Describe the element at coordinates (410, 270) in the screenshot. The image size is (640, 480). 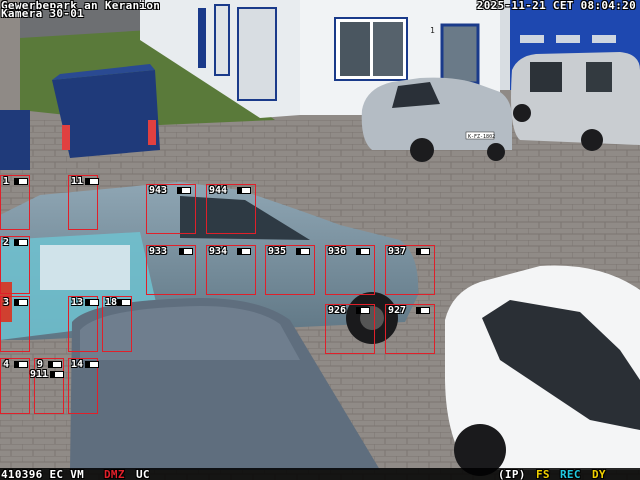
I see `detection-box: 937` at that location.